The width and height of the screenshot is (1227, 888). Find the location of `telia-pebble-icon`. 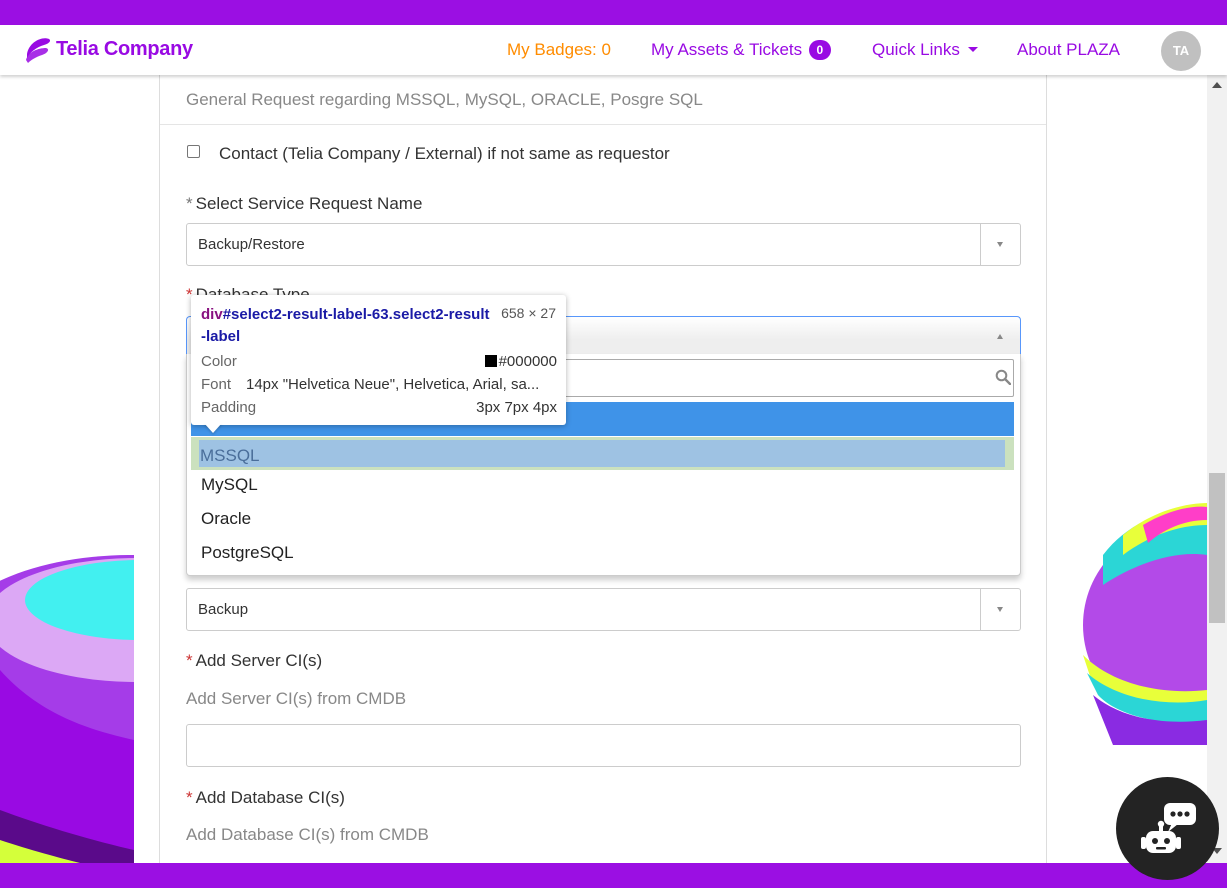

telia-pebble-icon is located at coordinates (38, 50).